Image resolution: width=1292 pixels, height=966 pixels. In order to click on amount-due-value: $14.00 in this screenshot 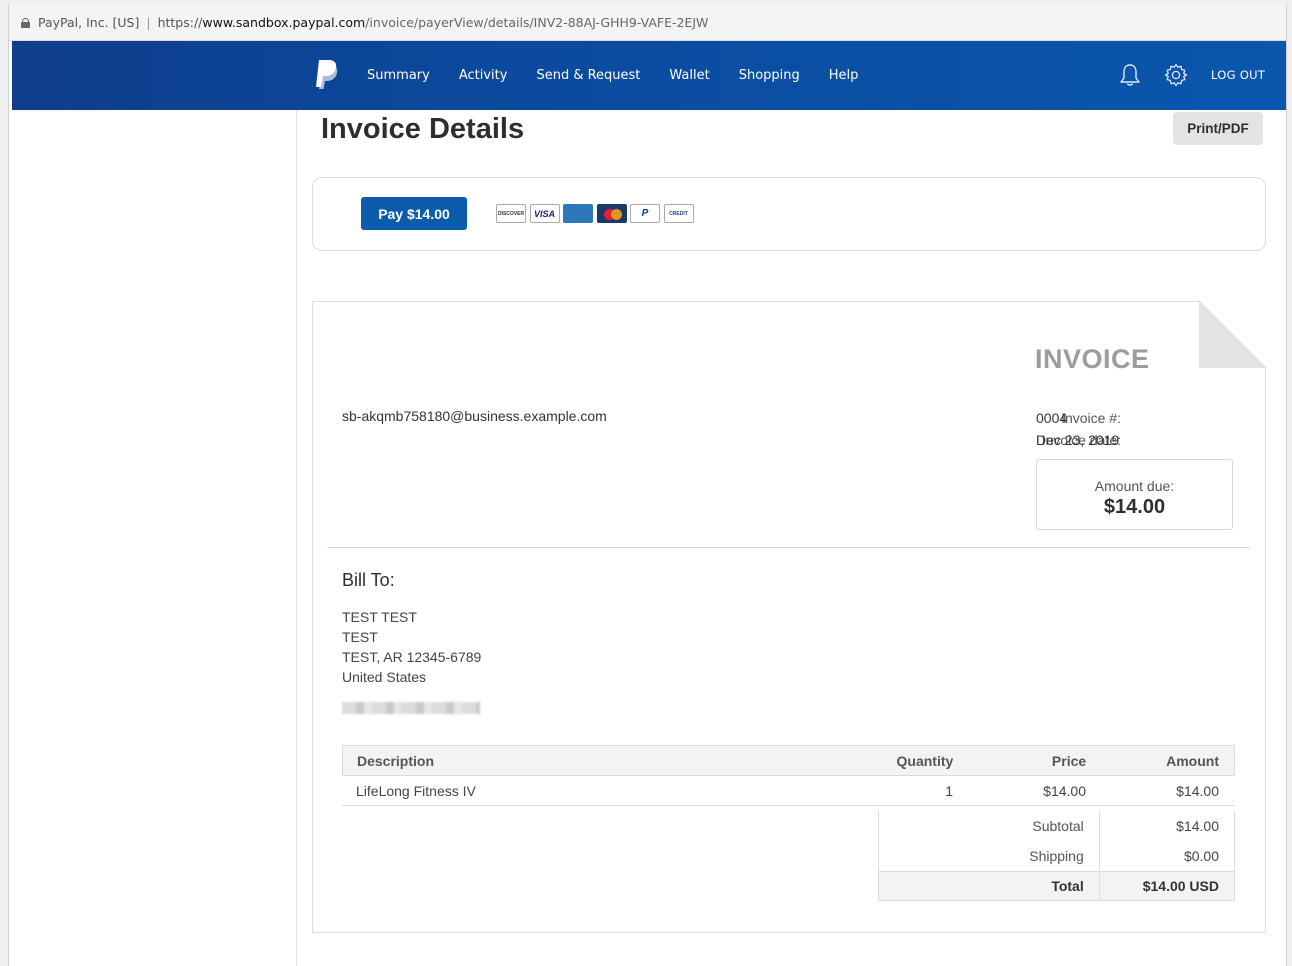, I will do `click(1134, 507)`.